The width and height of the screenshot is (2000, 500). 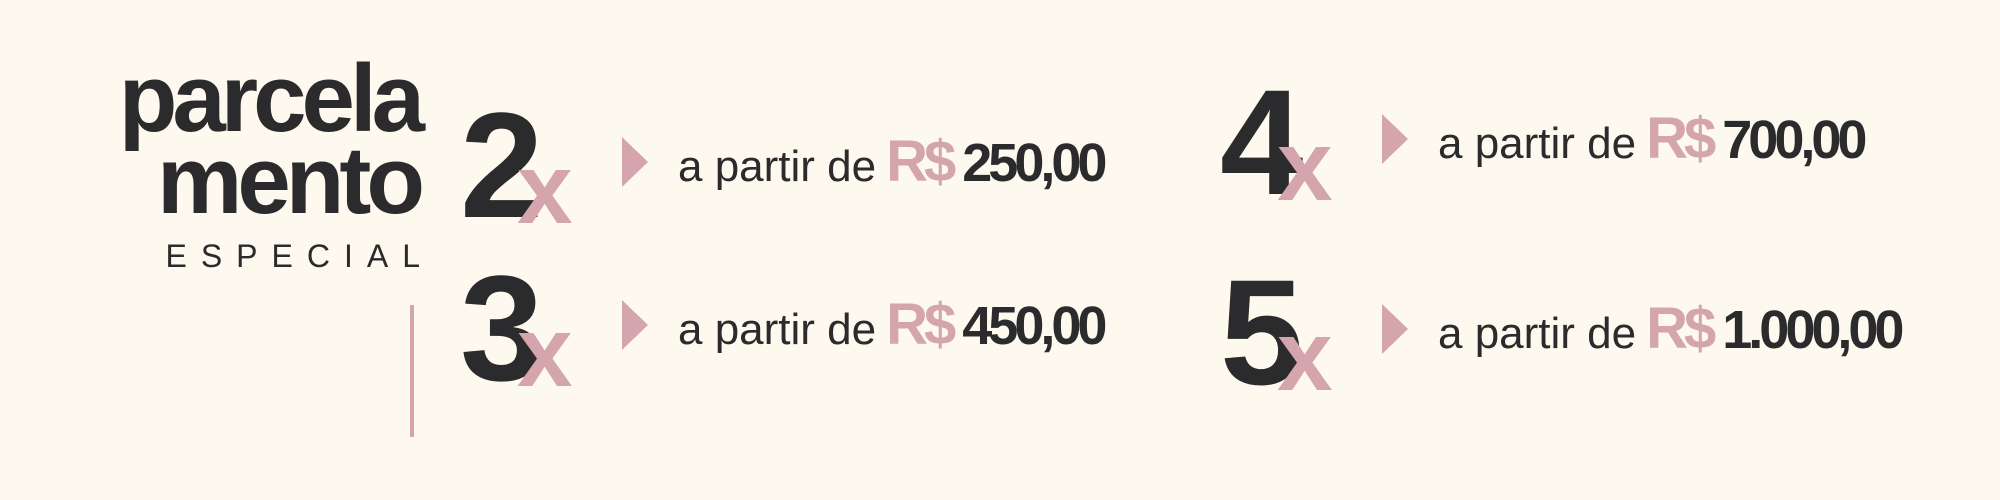 What do you see at coordinates (1813, 330) in the screenshot?
I see `price-amount: 1.000,00` at bounding box center [1813, 330].